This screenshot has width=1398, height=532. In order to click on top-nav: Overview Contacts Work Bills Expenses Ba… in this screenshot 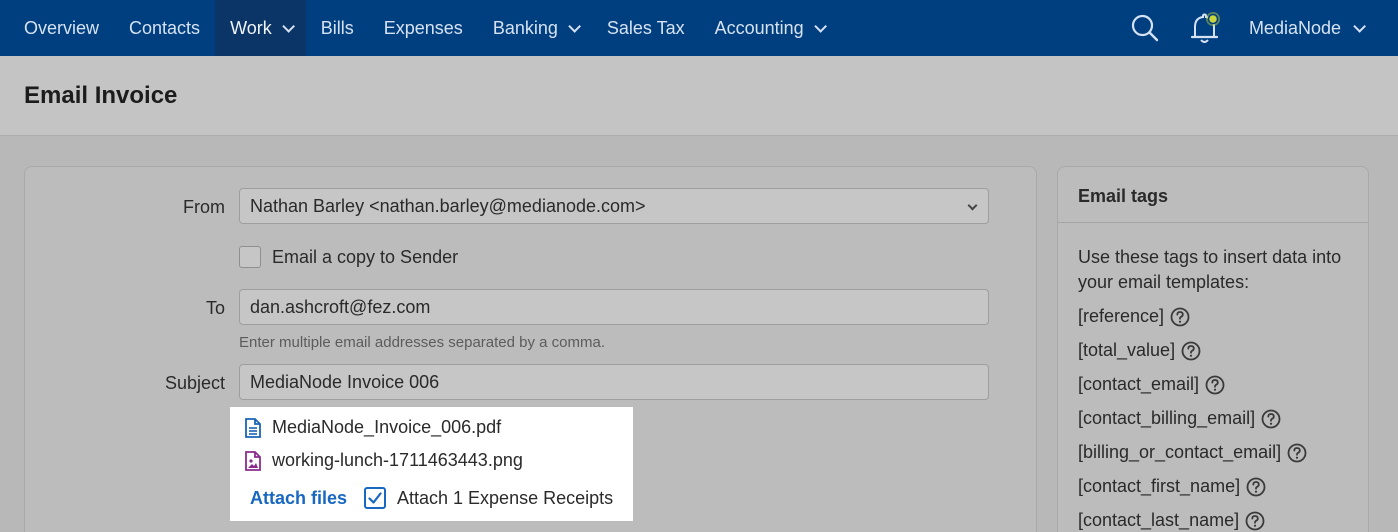, I will do `click(699, 28)`.